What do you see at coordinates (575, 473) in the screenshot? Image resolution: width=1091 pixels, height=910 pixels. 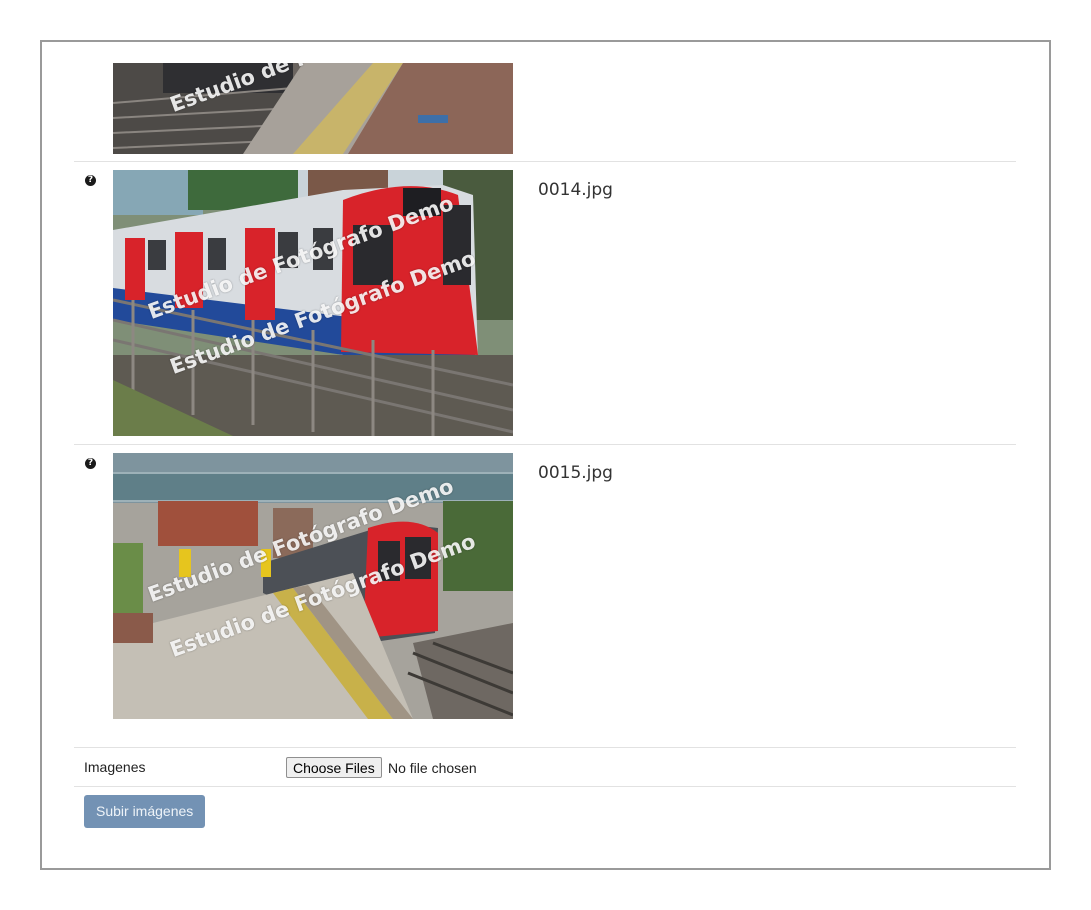 I see `image-filename: 0015.jpg` at bounding box center [575, 473].